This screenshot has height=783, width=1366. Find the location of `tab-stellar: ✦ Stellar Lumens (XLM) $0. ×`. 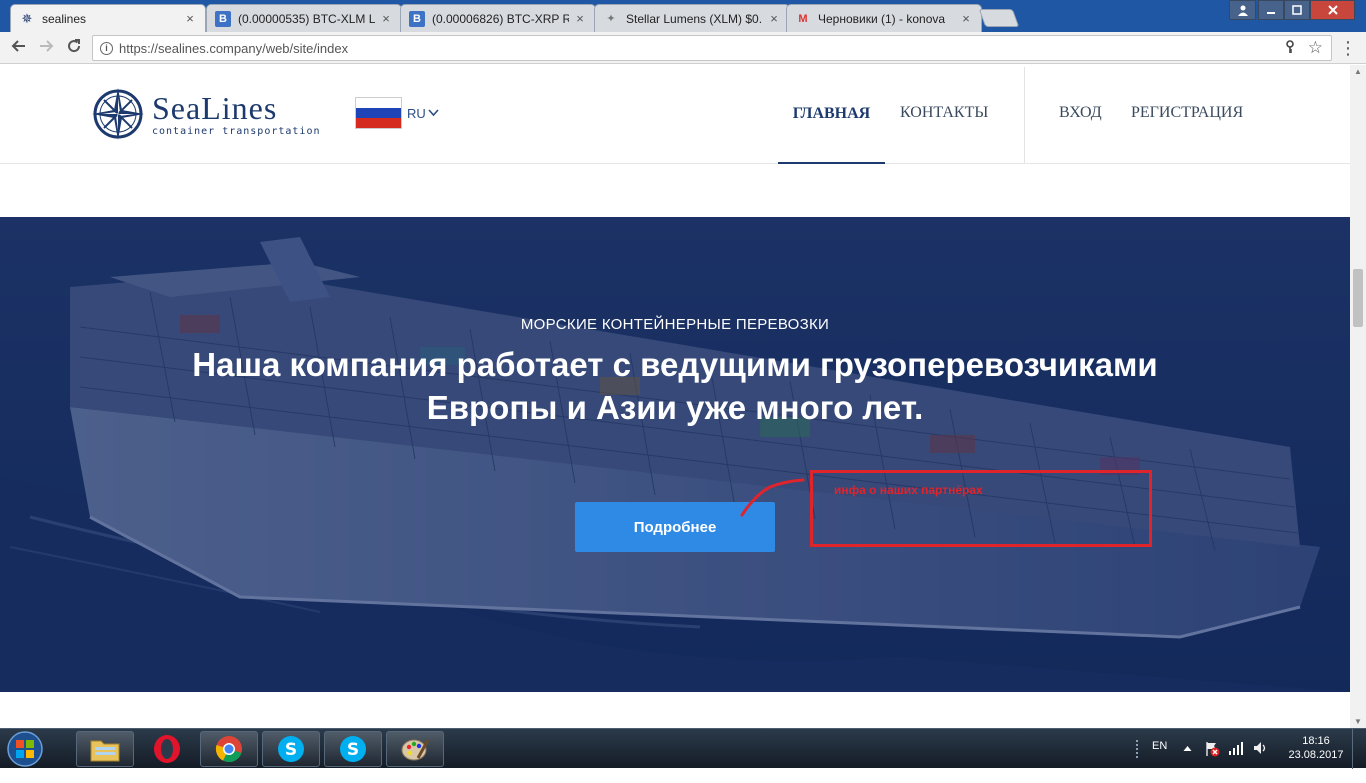

tab-stellar: ✦ Stellar Lumens (XLM) $0. × is located at coordinates (692, 18).